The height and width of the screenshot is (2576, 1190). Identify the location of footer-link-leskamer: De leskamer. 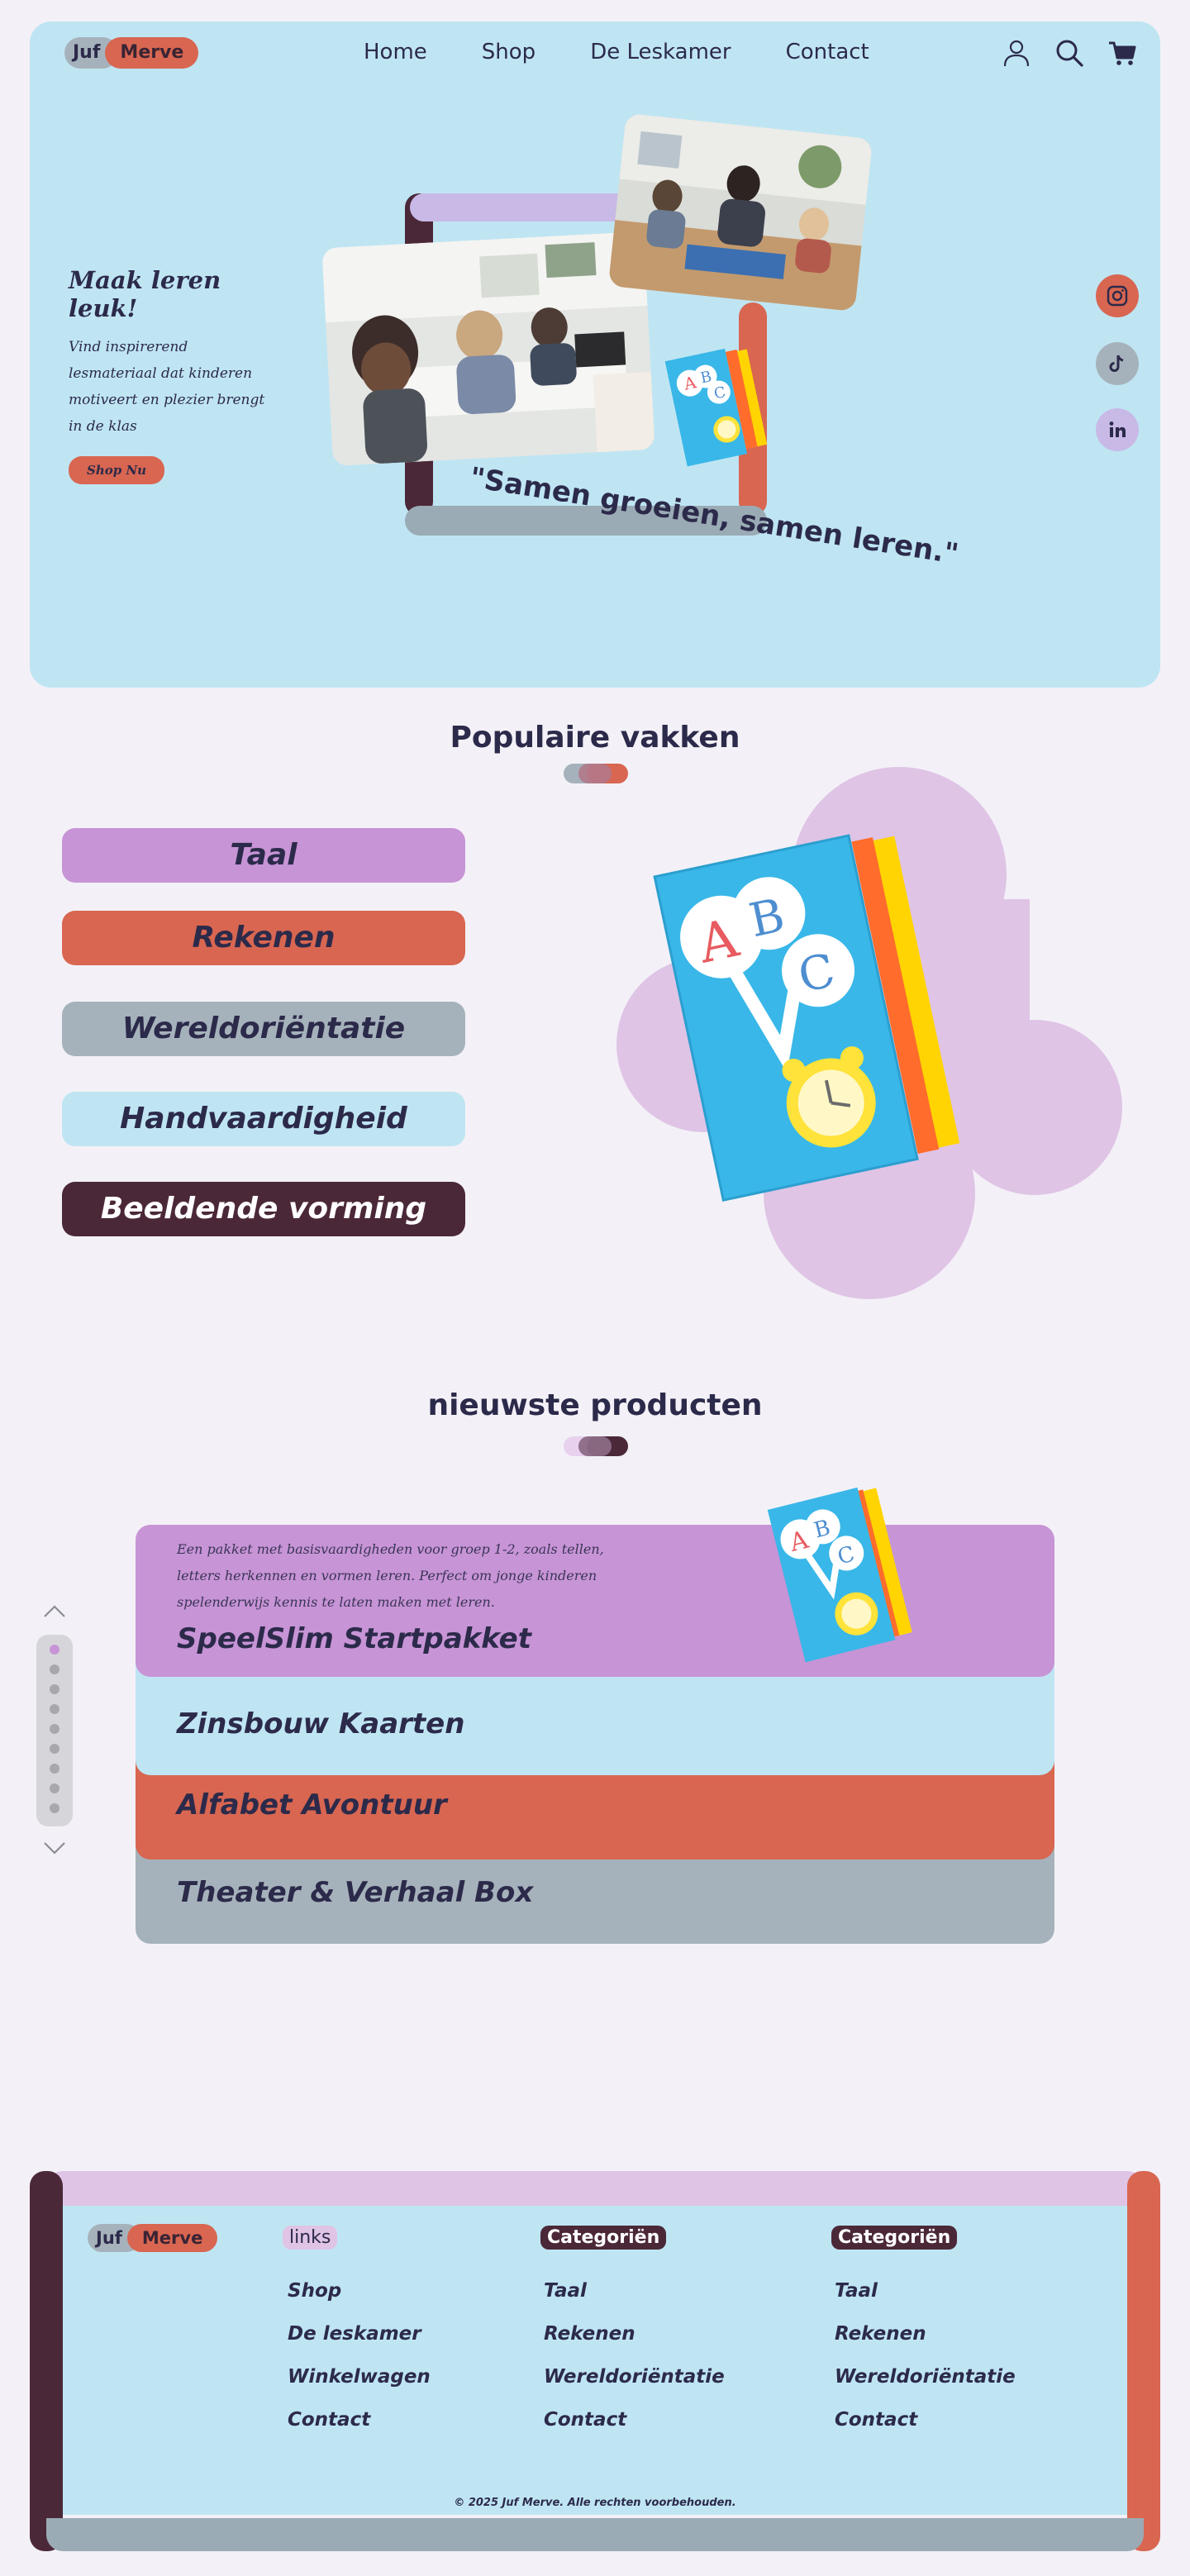
(354, 2334).